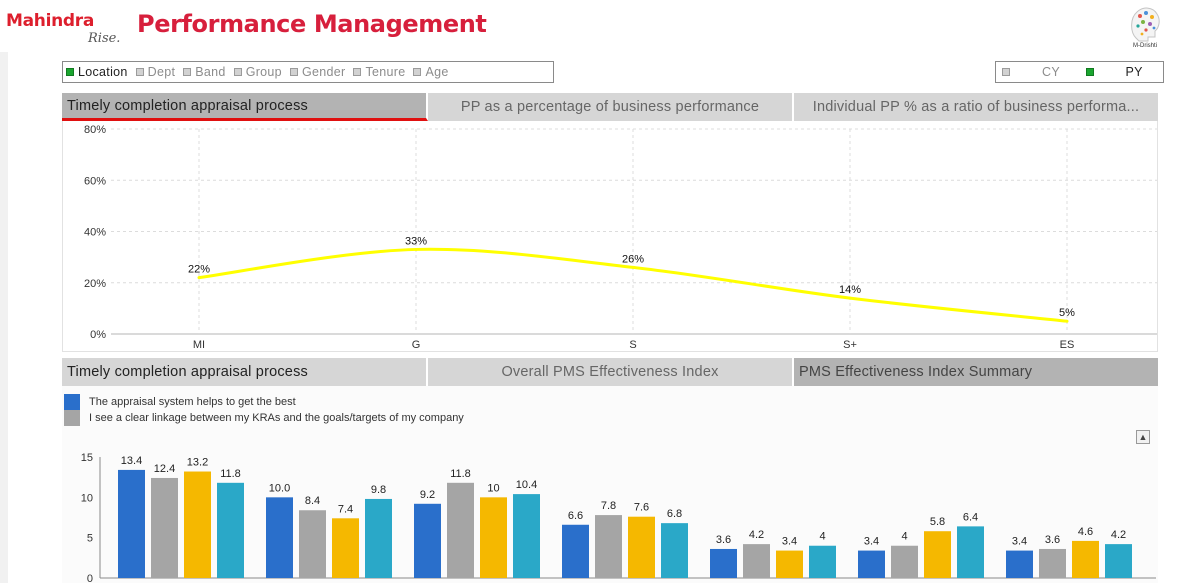 Image resolution: width=1184 pixels, height=583 pixels. What do you see at coordinates (674, 514) in the screenshot?
I see `bar-data-label: 6.8` at bounding box center [674, 514].